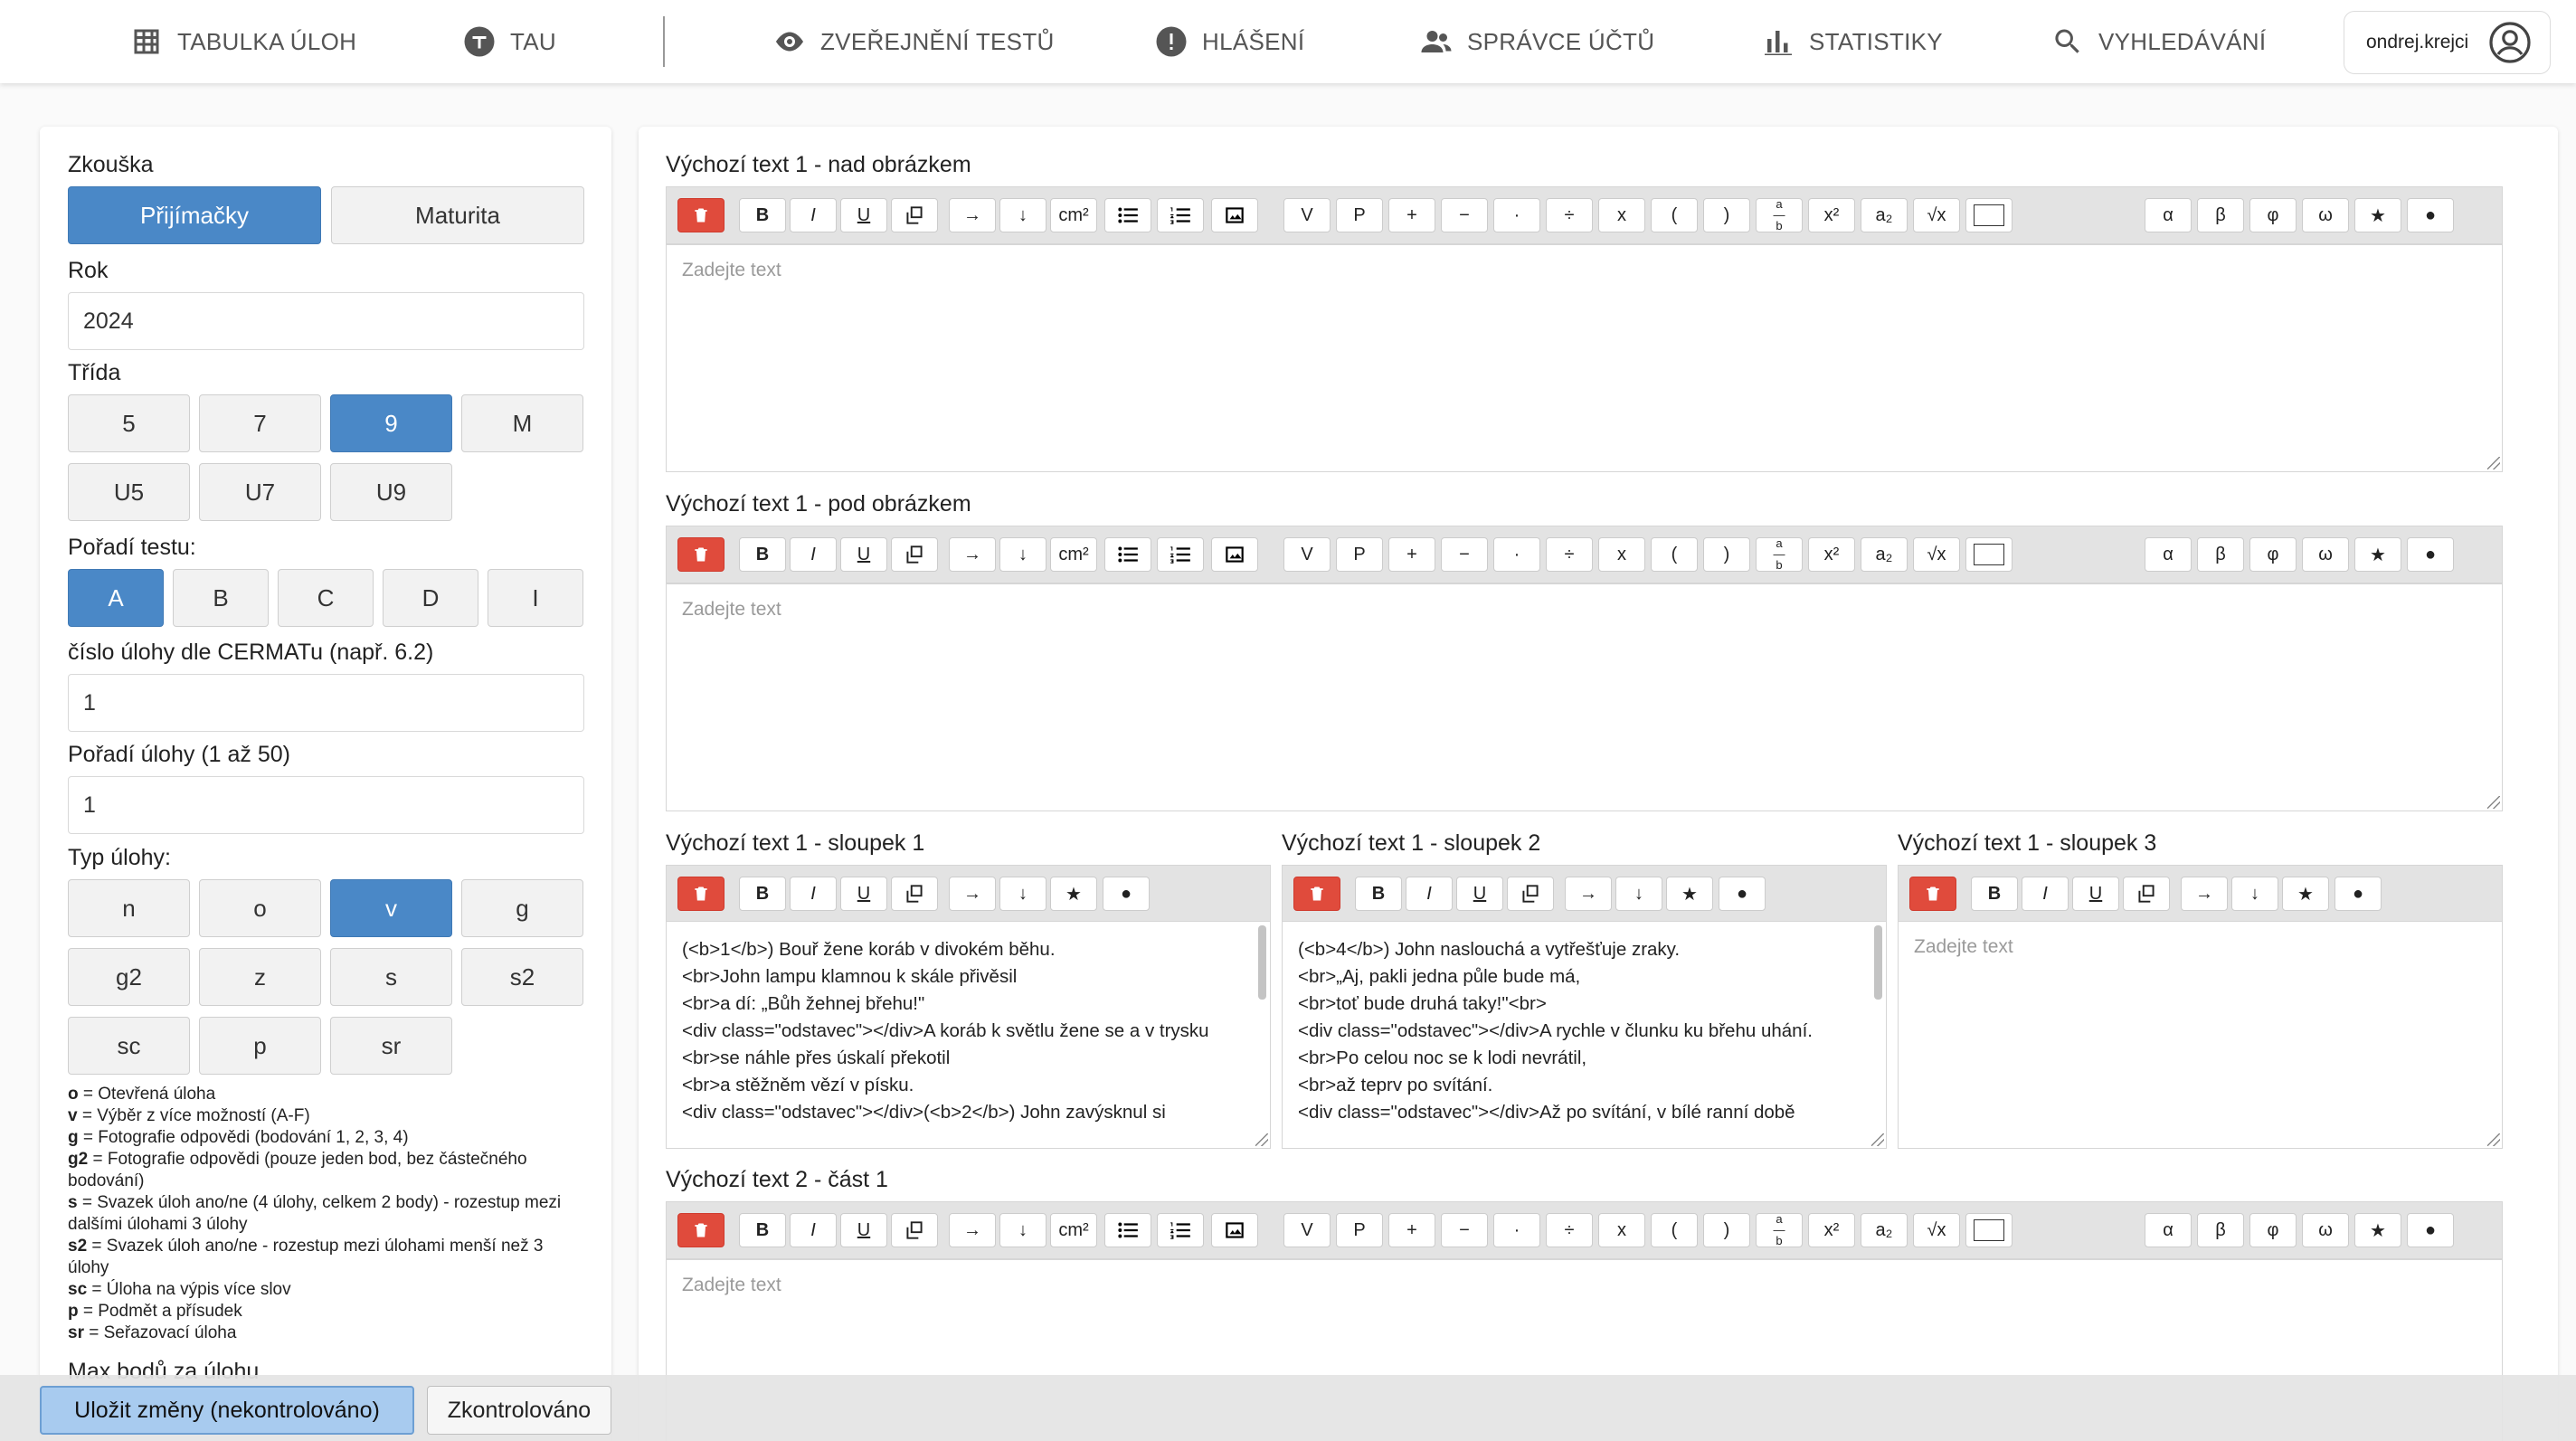 Image resolution: width=2576 pixels, height=1441 pixels. Describe the element at coordinates (326, 598) in the screenshot. I see `poradi-testu-option-c: C` at that location.